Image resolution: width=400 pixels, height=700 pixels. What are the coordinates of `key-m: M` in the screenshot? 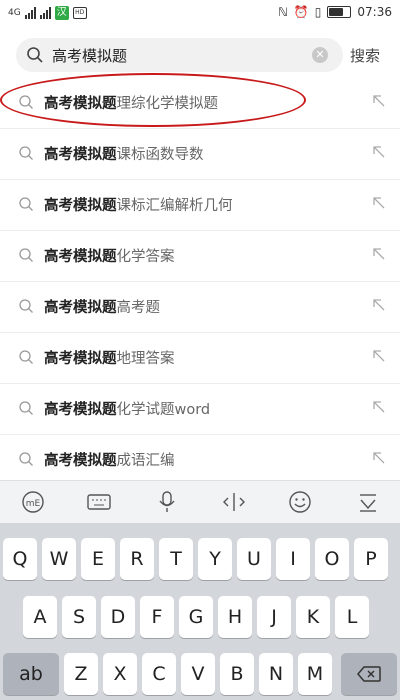 It's located at (315, 674).